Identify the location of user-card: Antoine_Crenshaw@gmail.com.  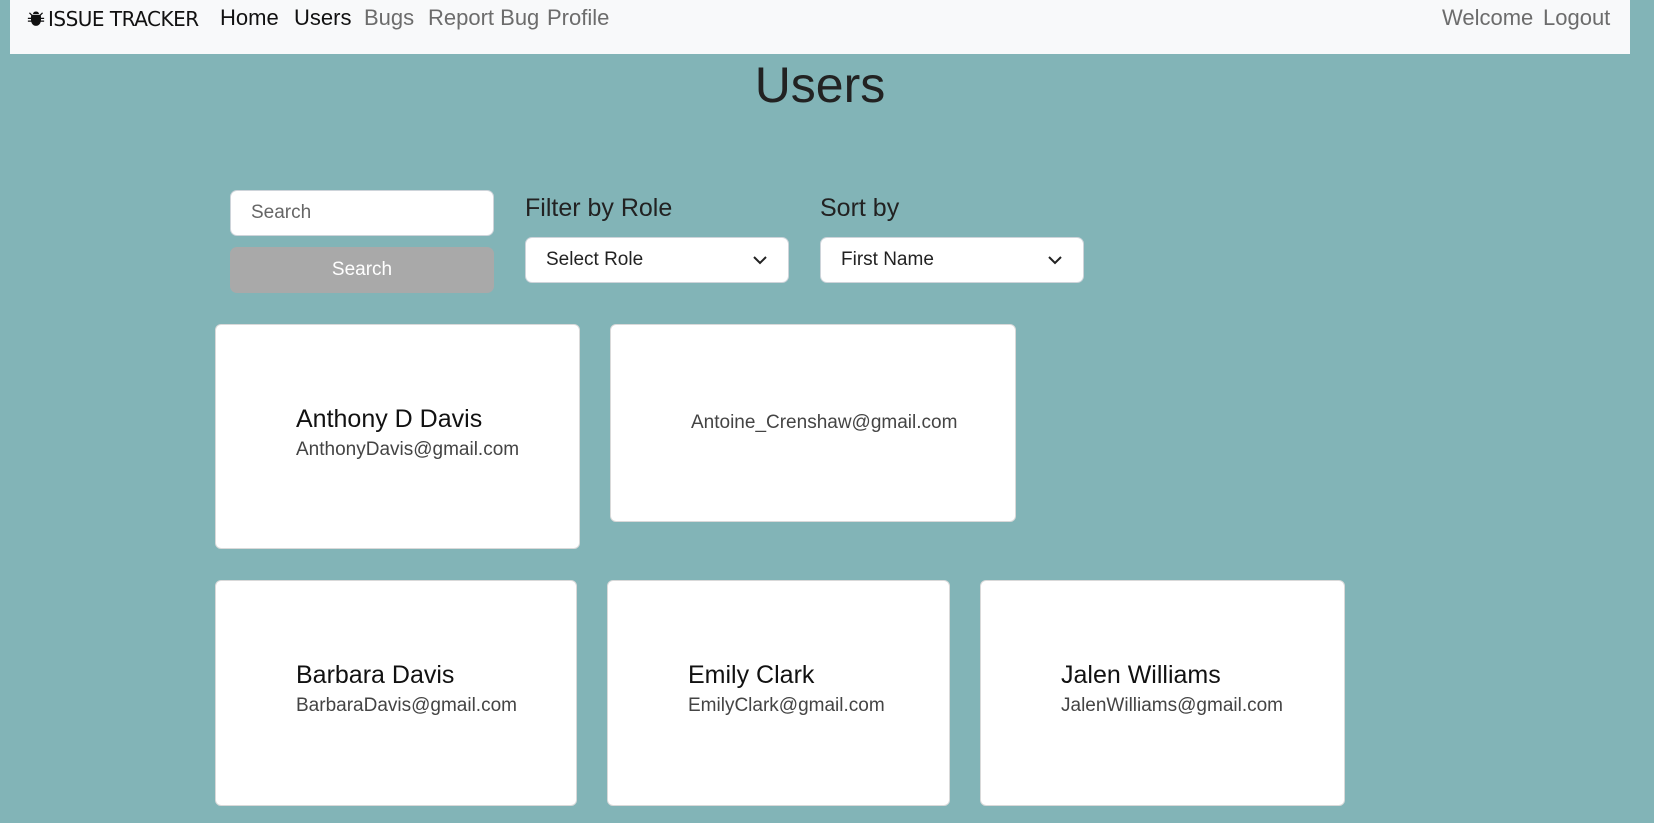
(813, 423).